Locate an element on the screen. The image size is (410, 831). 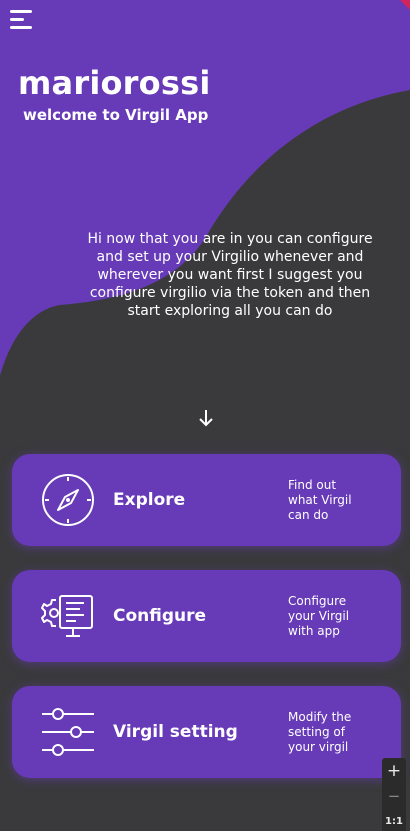
configure-description: Configure your Virgil with app is located at coordinates (338, 616).